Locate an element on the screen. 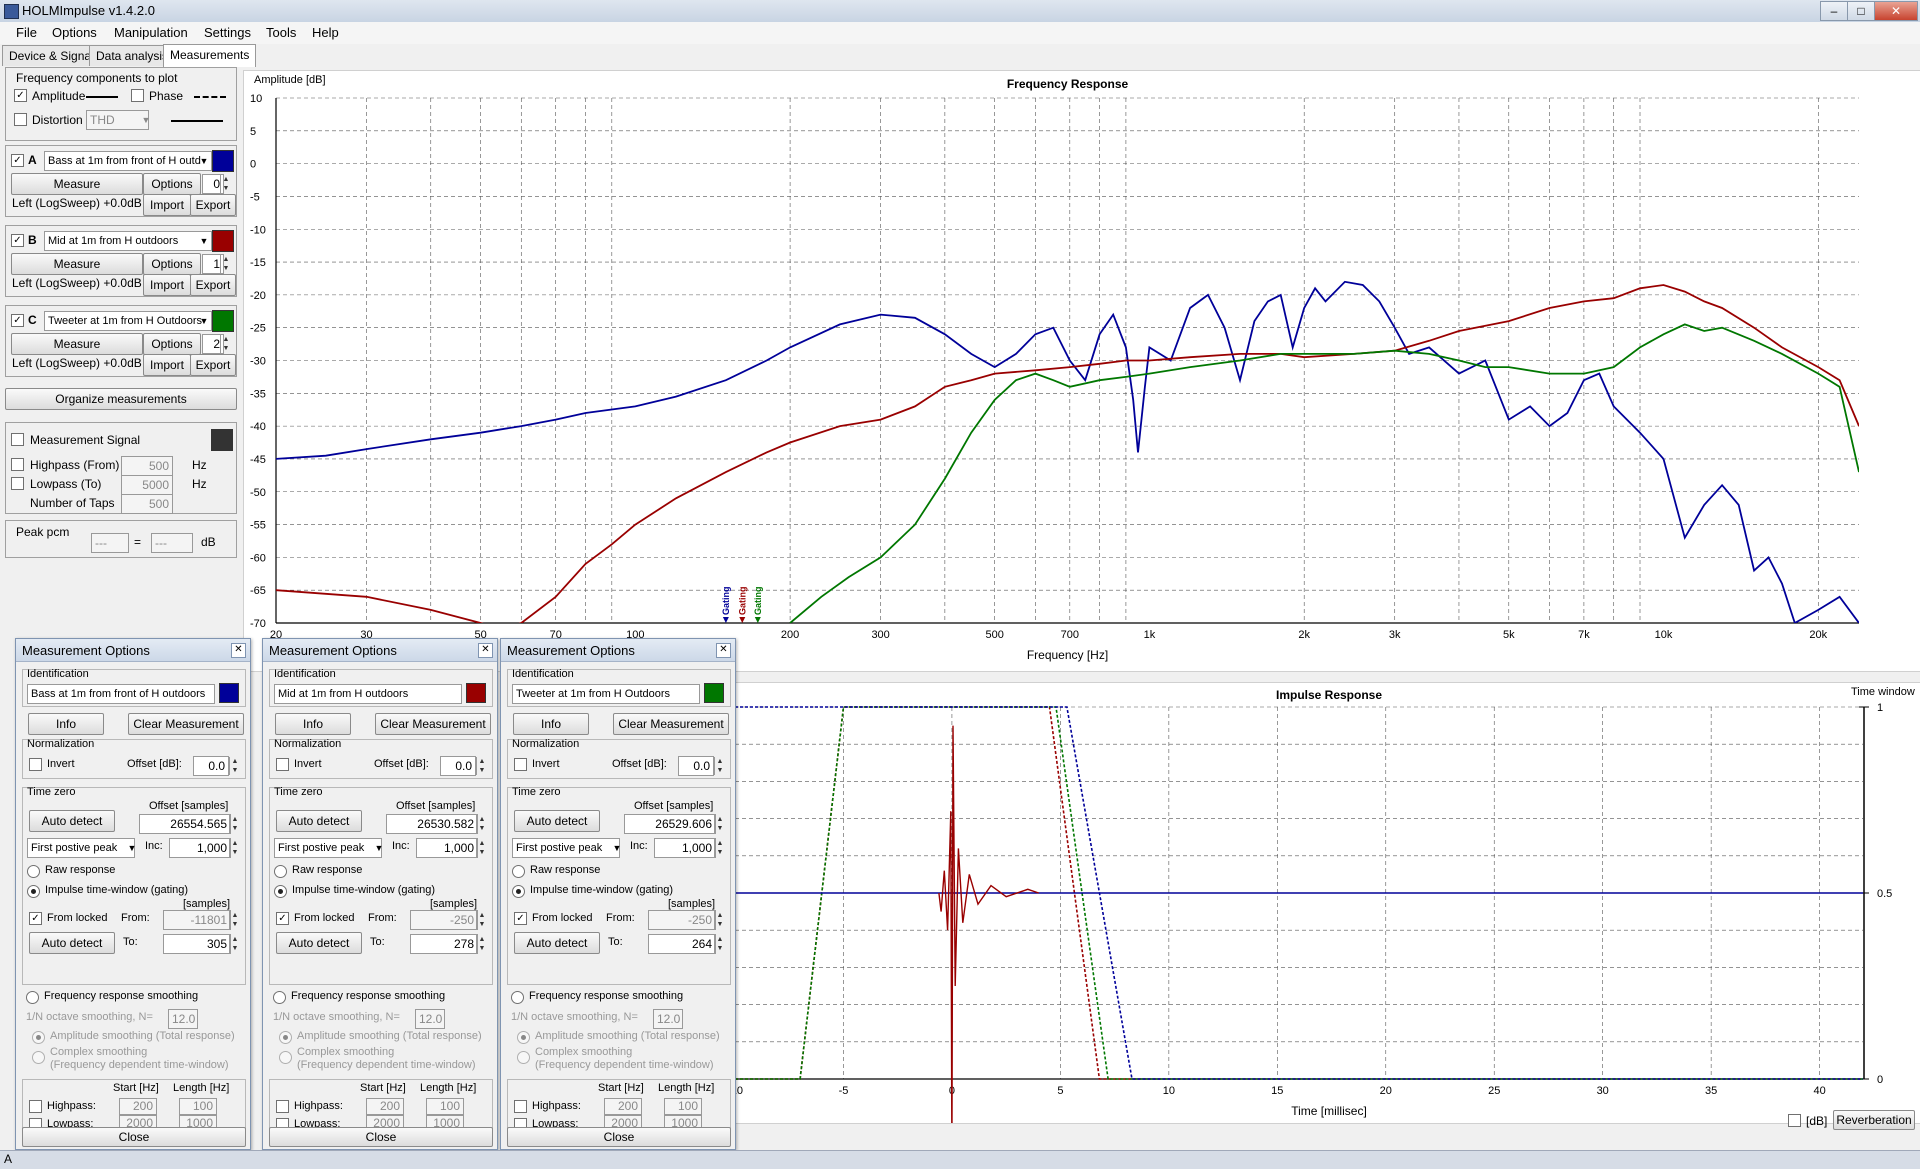 The image size is (1920, 1169). measurement-name-select: Bass at 1m from front of H outd is located at coordinates (128, 161).